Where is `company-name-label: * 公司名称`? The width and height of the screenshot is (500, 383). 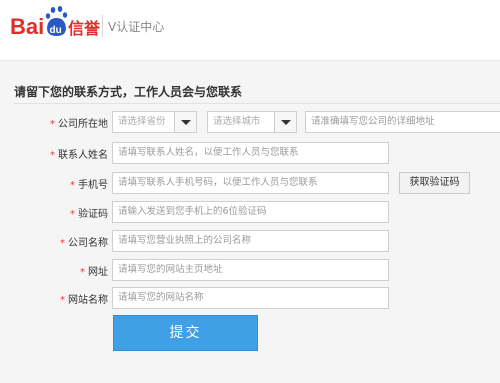
company-name-label: * 公司名称 is located at coordinates (84, 243).